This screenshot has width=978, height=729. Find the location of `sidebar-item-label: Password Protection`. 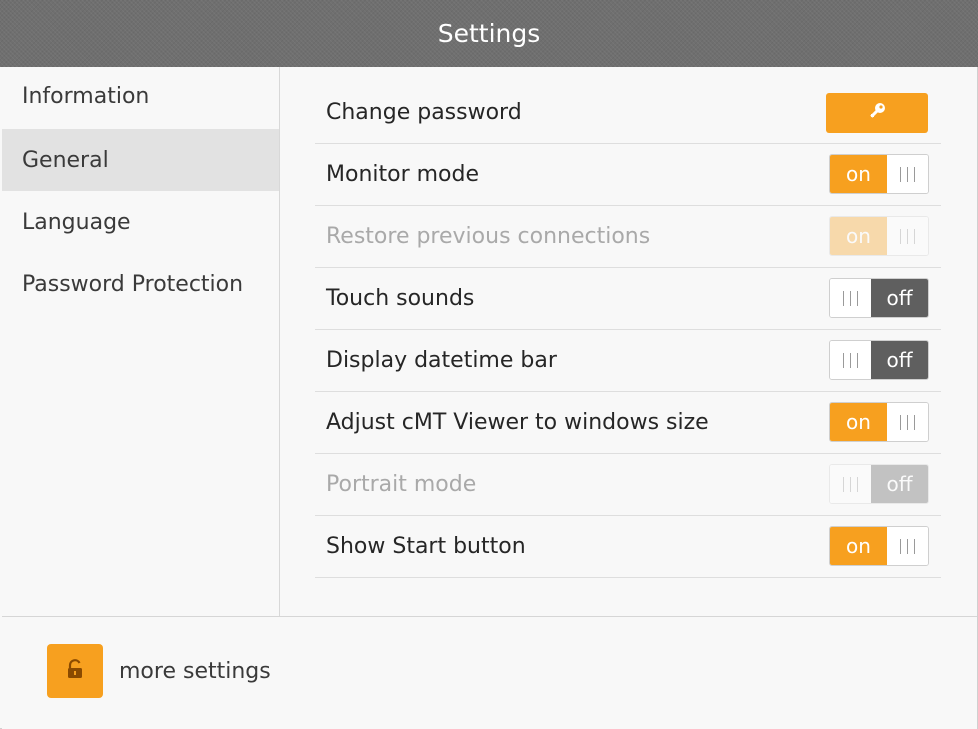

sidebar-item-label: Password Protection is located at coordinates (133, 284).